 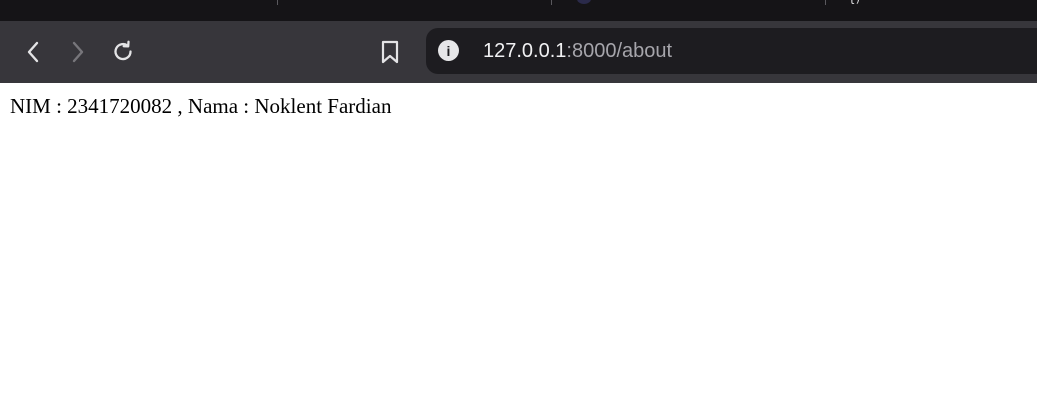 What do you see at coordinates (619, 51) in the screenshot?
I see `url-path: :8000/about` at bounding box center [619, 51].